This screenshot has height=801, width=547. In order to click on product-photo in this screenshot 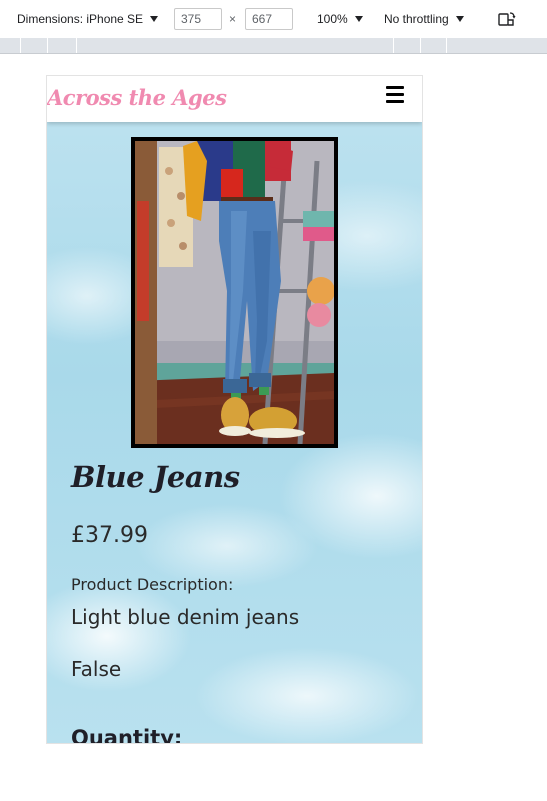, I will do `click(234, 292)`.